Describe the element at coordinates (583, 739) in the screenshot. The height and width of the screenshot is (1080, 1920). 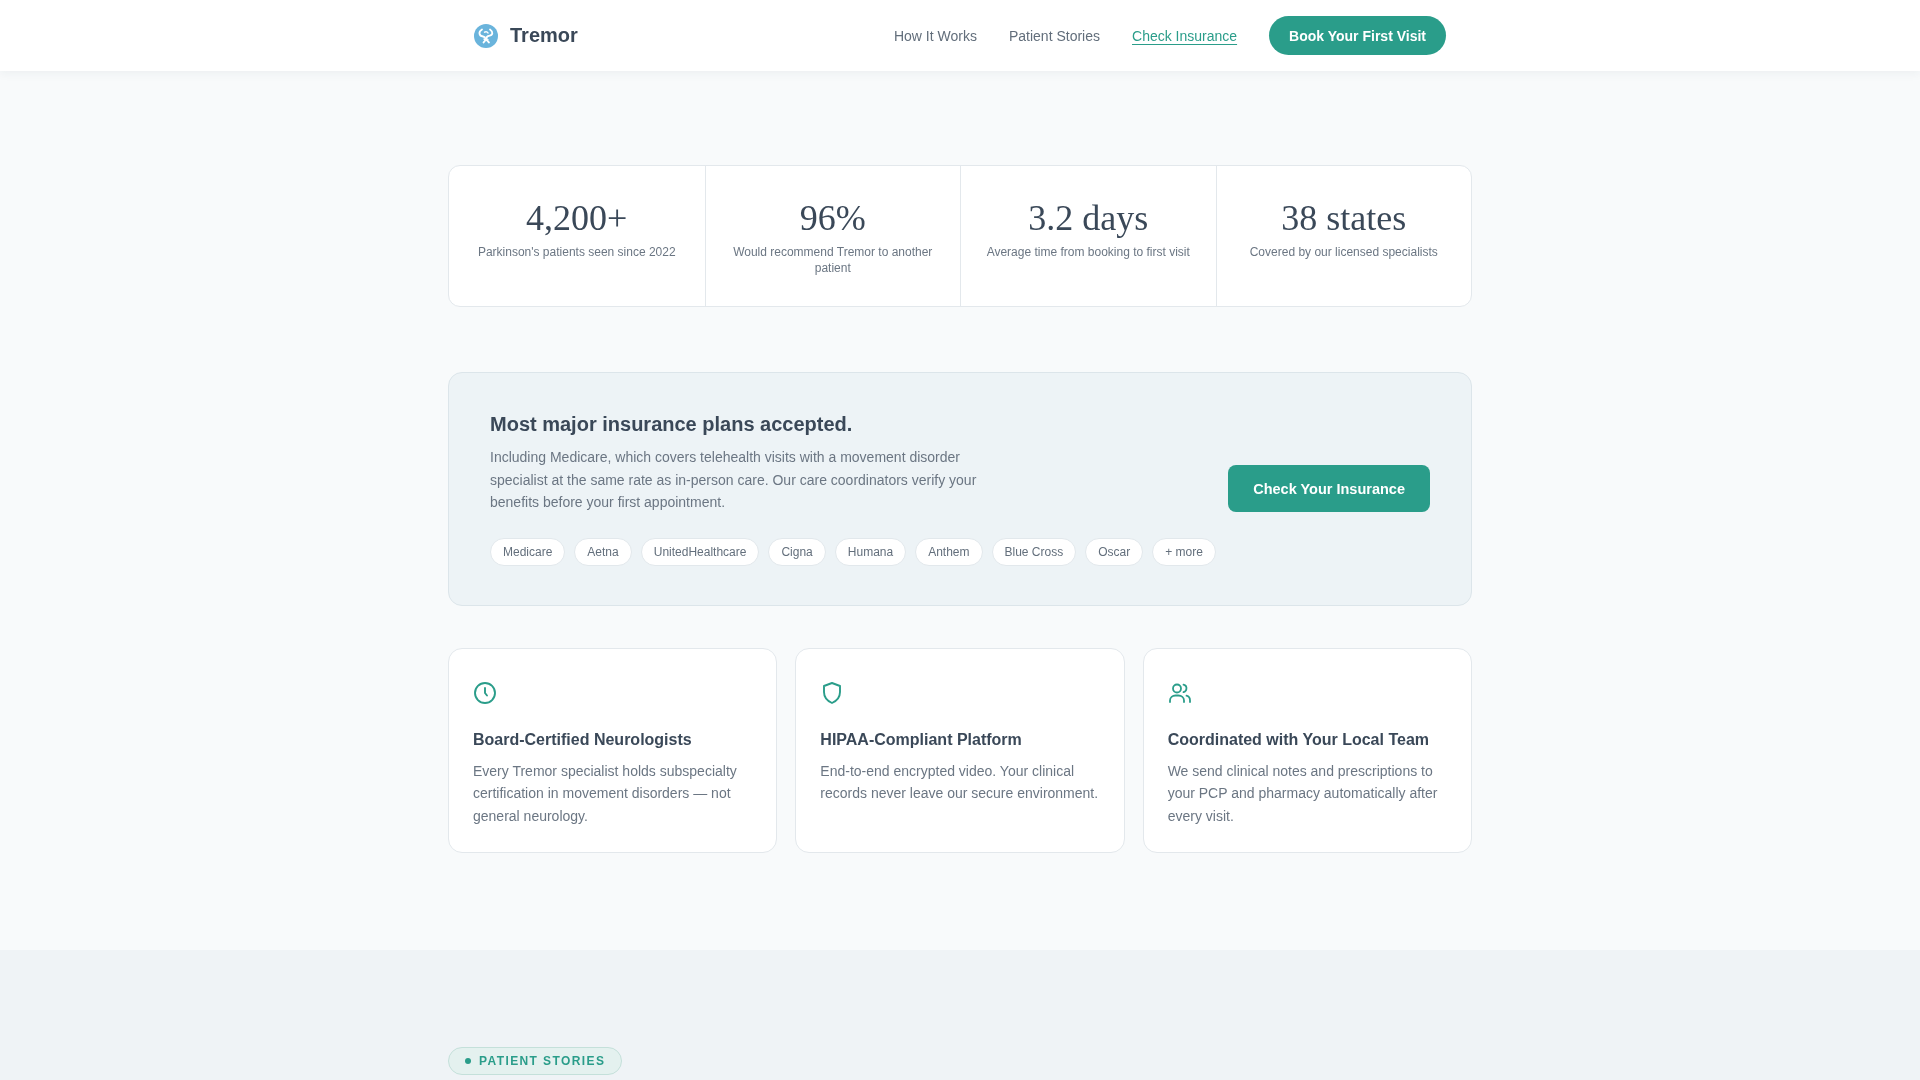
I see `feature-title: Board-Certified Neurologists` at that location.